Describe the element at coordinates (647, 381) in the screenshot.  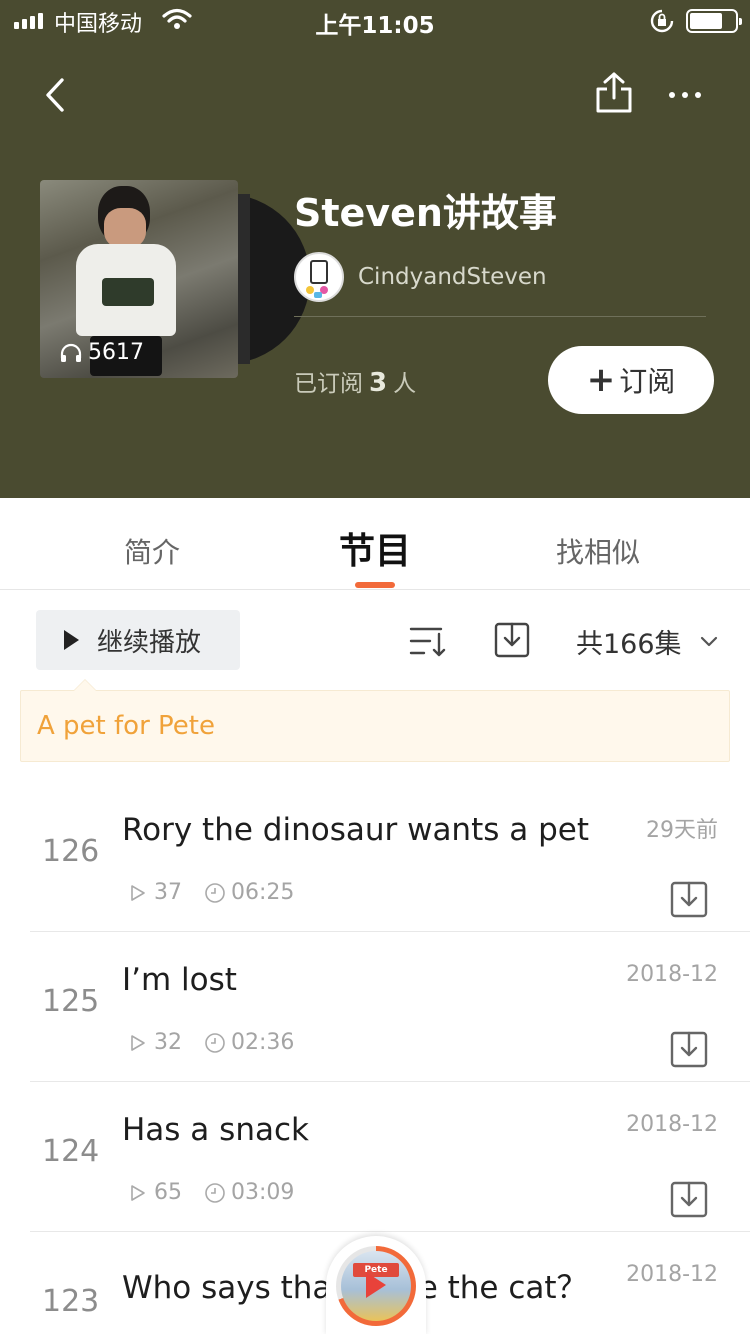
I see `subscribe-label: 订阅` at that location.